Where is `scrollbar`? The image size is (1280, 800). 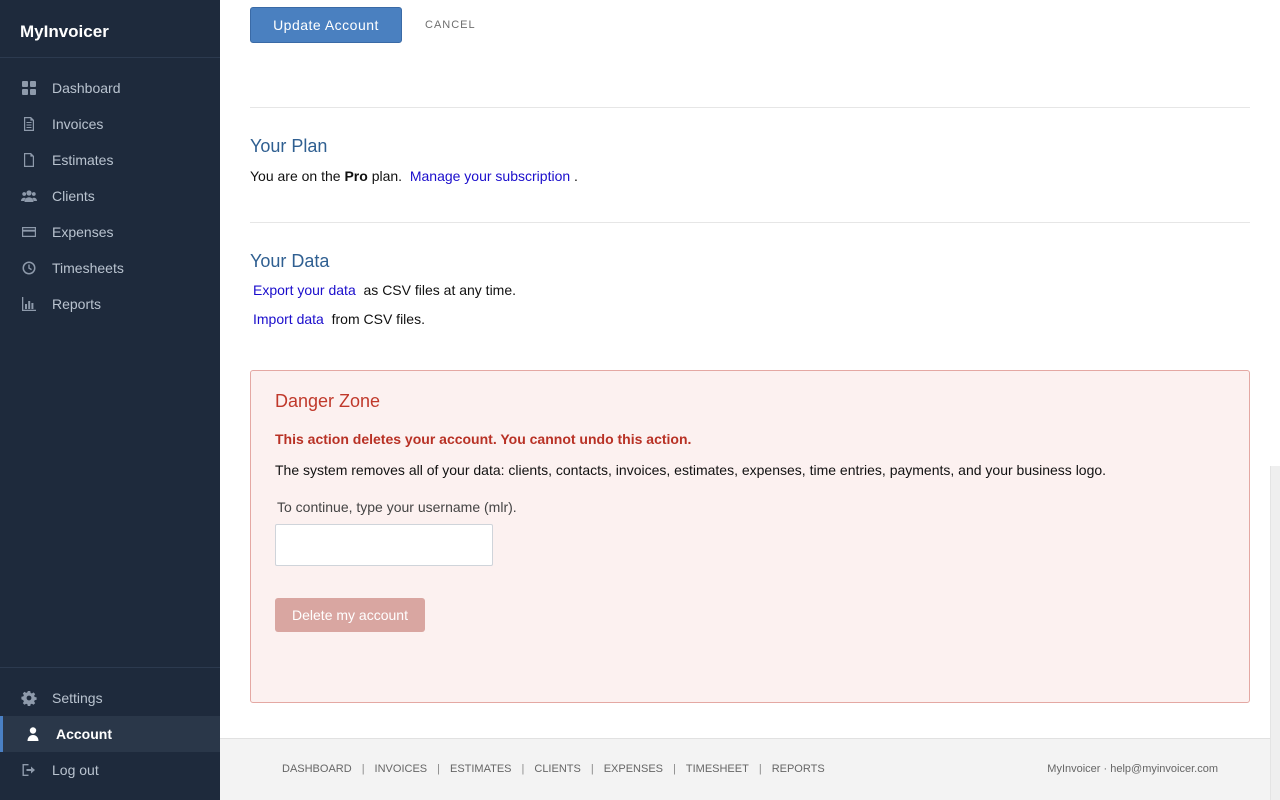
scrollbar is located at coordinates (1275, 633).